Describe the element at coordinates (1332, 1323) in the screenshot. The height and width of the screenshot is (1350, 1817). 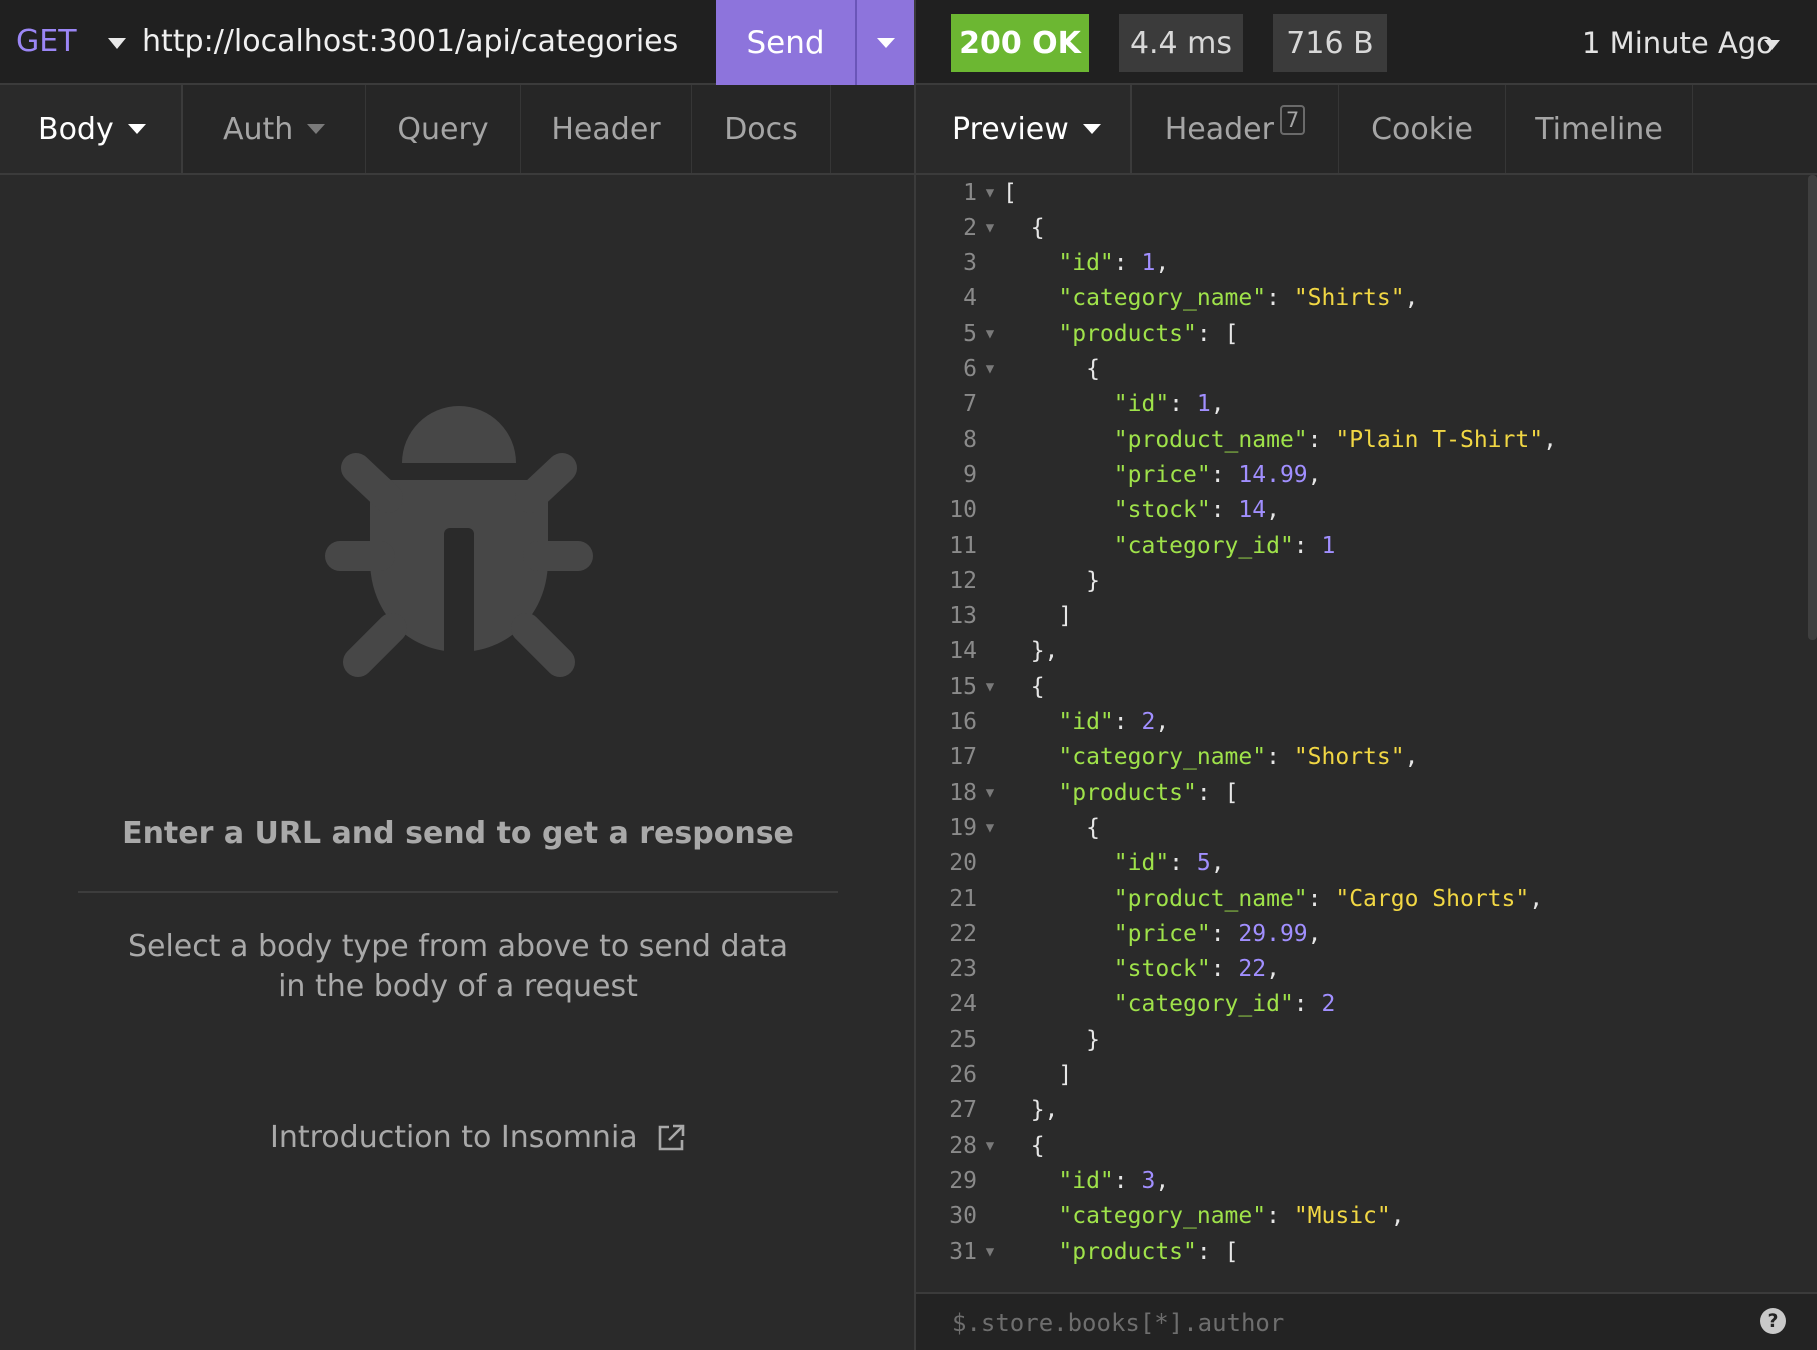
I see `response-filter-input` at that location.